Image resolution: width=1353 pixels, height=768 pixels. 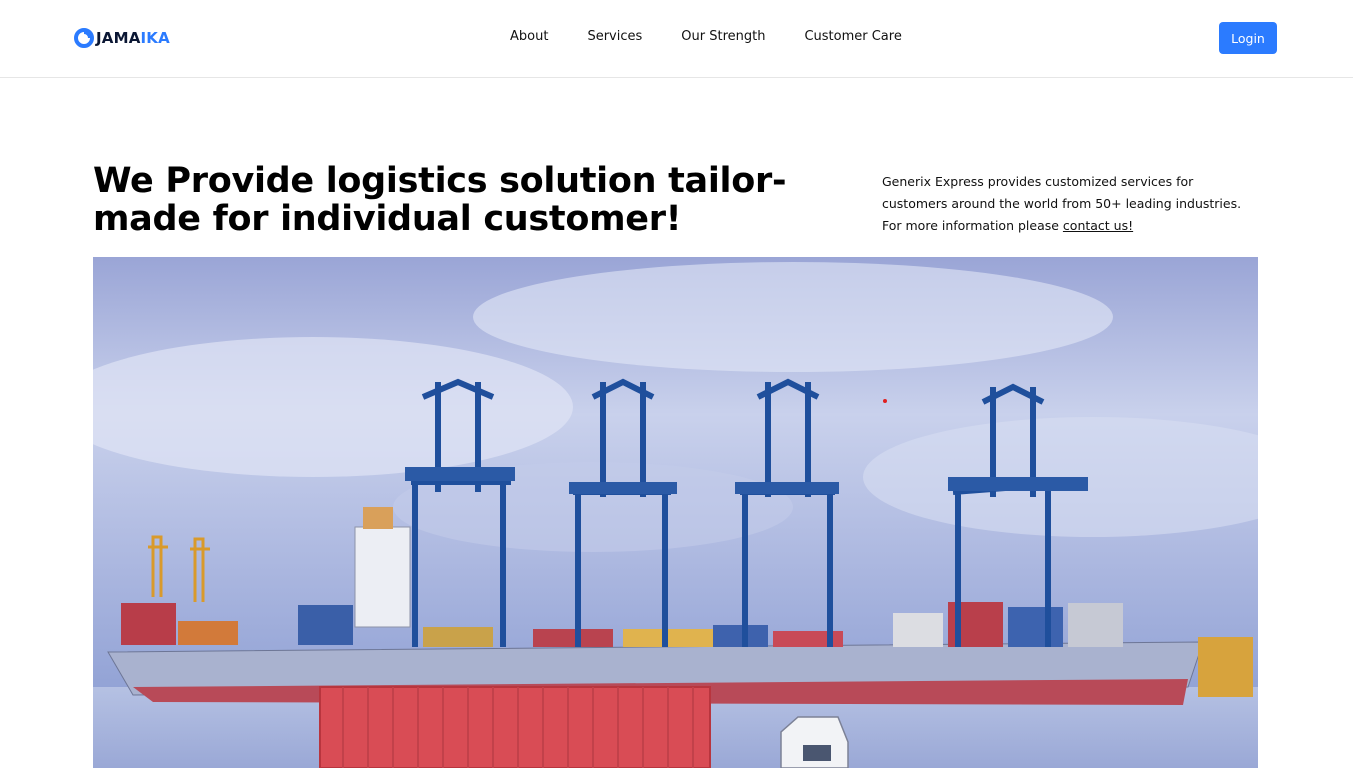 What do you see at coordinates (155, 38) in the screenshot?
I see `brand-name-part2: IKA` at bounding box center [155, 38].